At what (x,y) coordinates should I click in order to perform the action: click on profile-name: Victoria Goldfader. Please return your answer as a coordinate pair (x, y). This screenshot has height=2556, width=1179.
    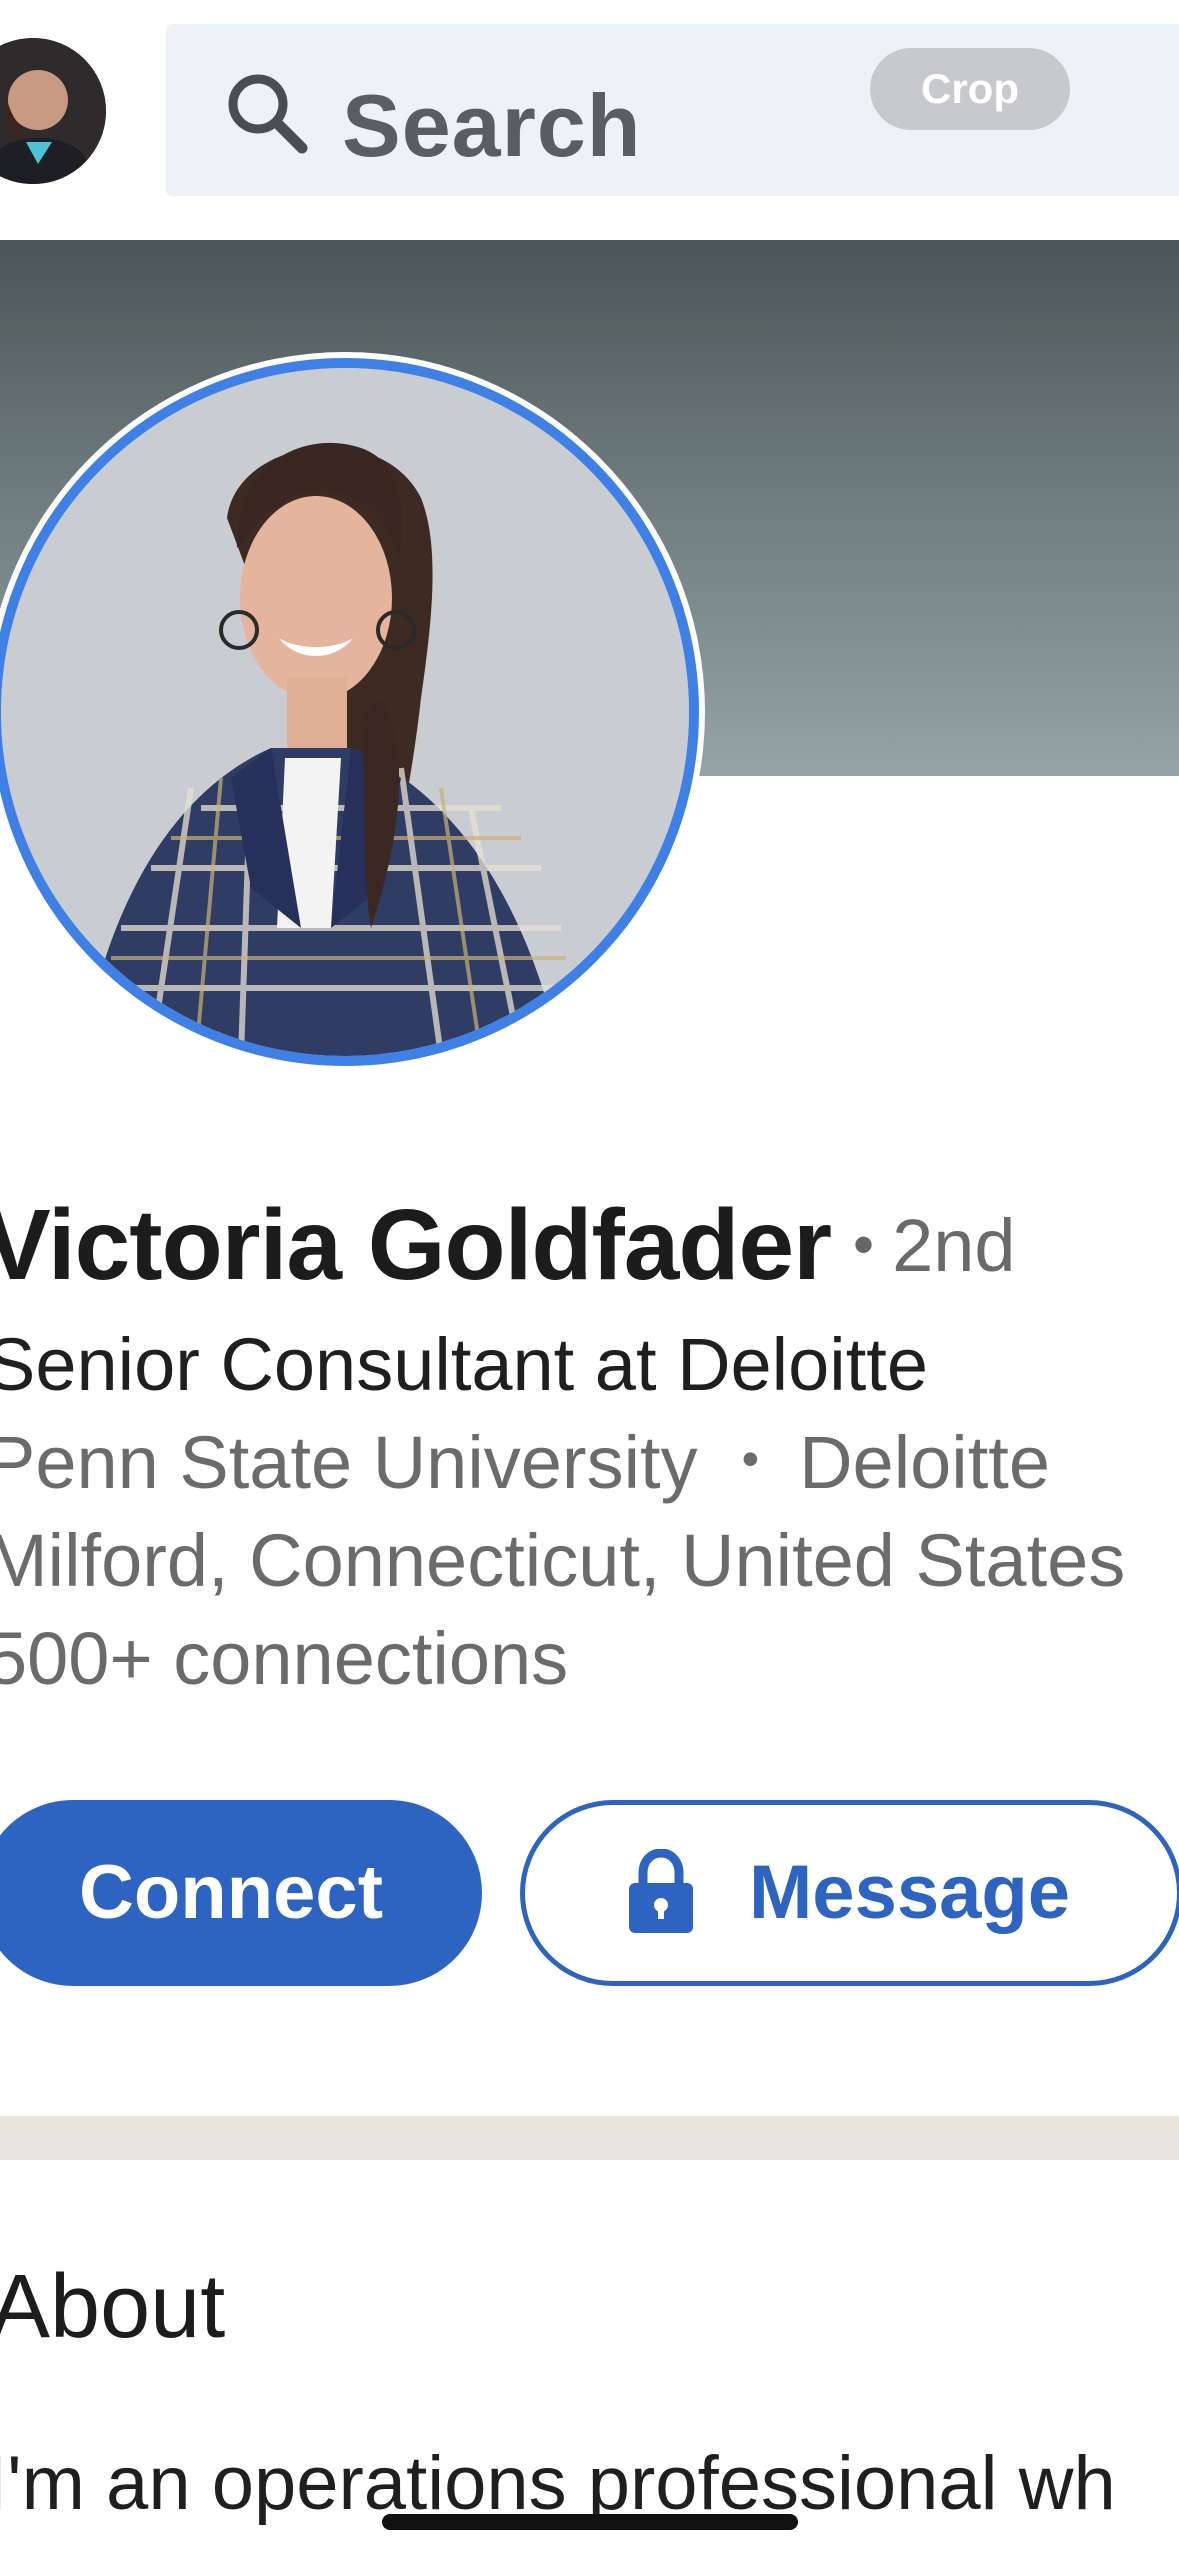
    Looking at the image, I should click on (416, 1245).